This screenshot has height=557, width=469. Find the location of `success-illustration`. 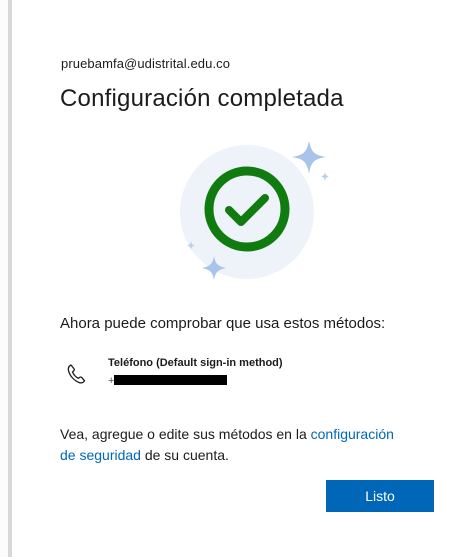

success-illustration is located at coordinates (247, 213).